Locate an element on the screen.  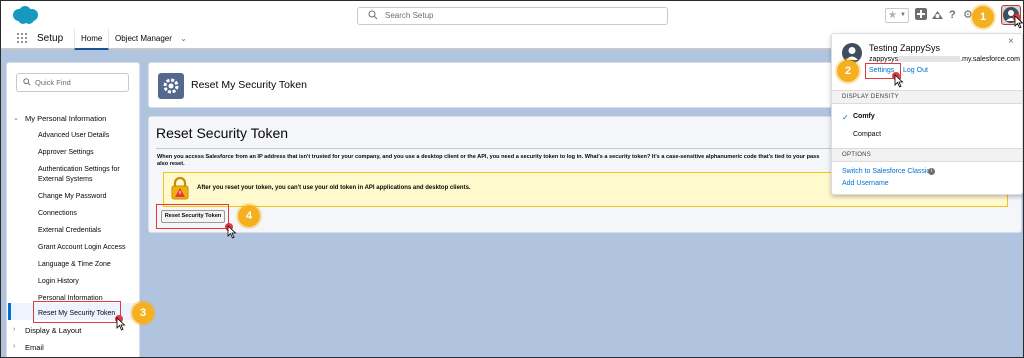
star-icon: ★ is located at coordinates (892, 15).